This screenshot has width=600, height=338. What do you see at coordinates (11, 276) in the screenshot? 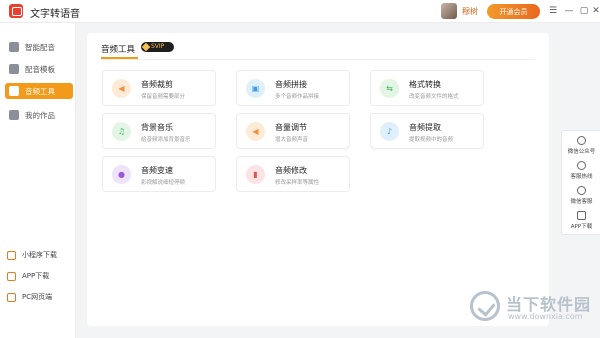
I see `phone-icon` at bounding box center [11, 276].